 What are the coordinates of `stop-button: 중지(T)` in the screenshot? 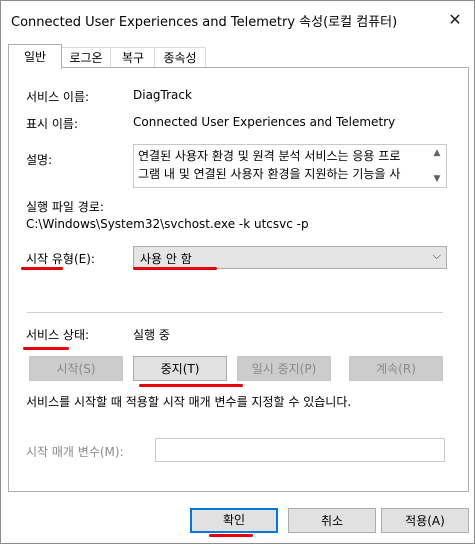 It's located at (180, 368).